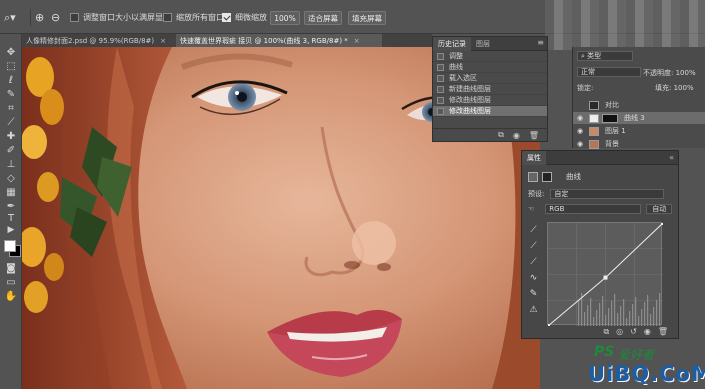  I want to click on curves-graph, so click(605, 274).